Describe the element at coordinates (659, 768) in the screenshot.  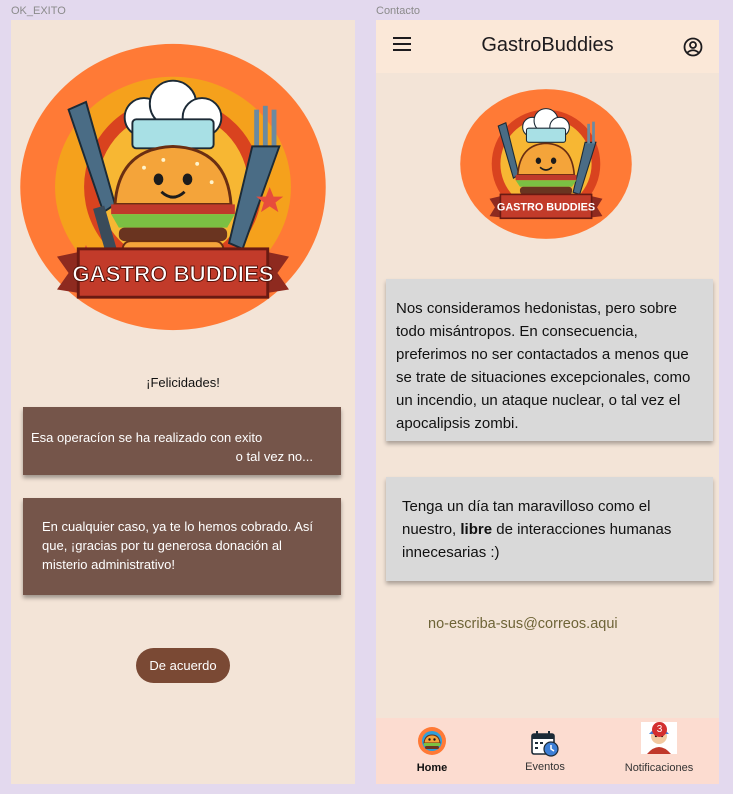
I see `nav-label-notificaciones: Notificaciones` at that location.